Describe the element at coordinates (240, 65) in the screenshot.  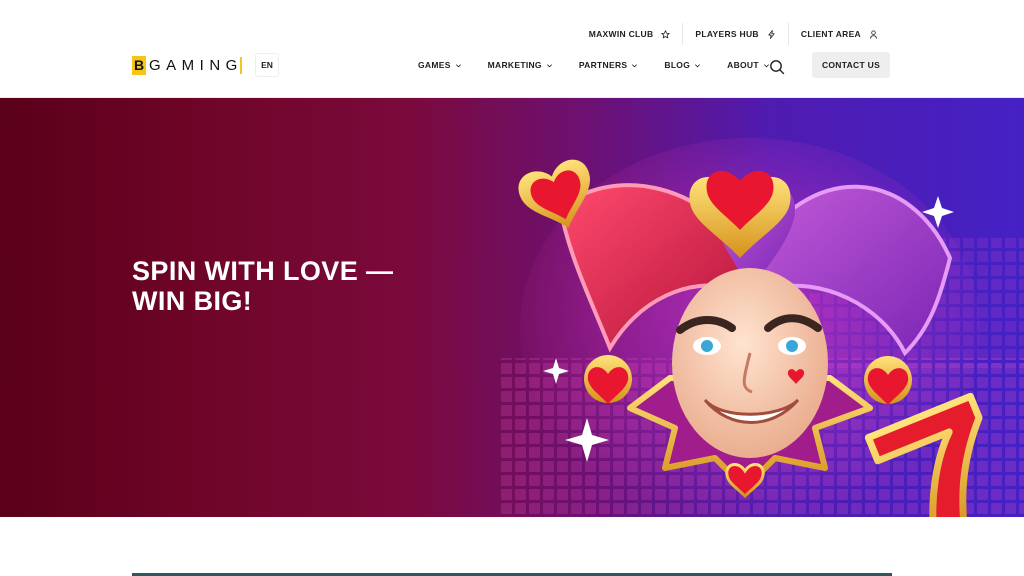
I see `logo-bar` at that location.